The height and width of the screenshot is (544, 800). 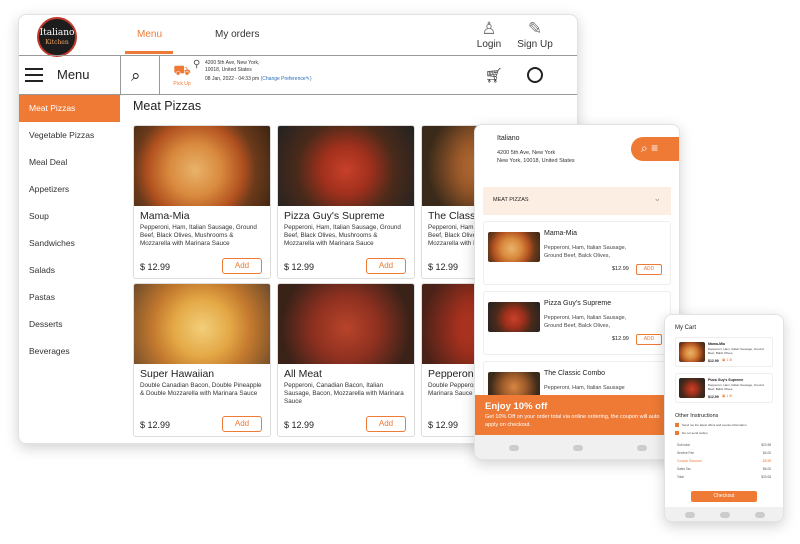 I want to click on divider, so click(x=120, y=75).